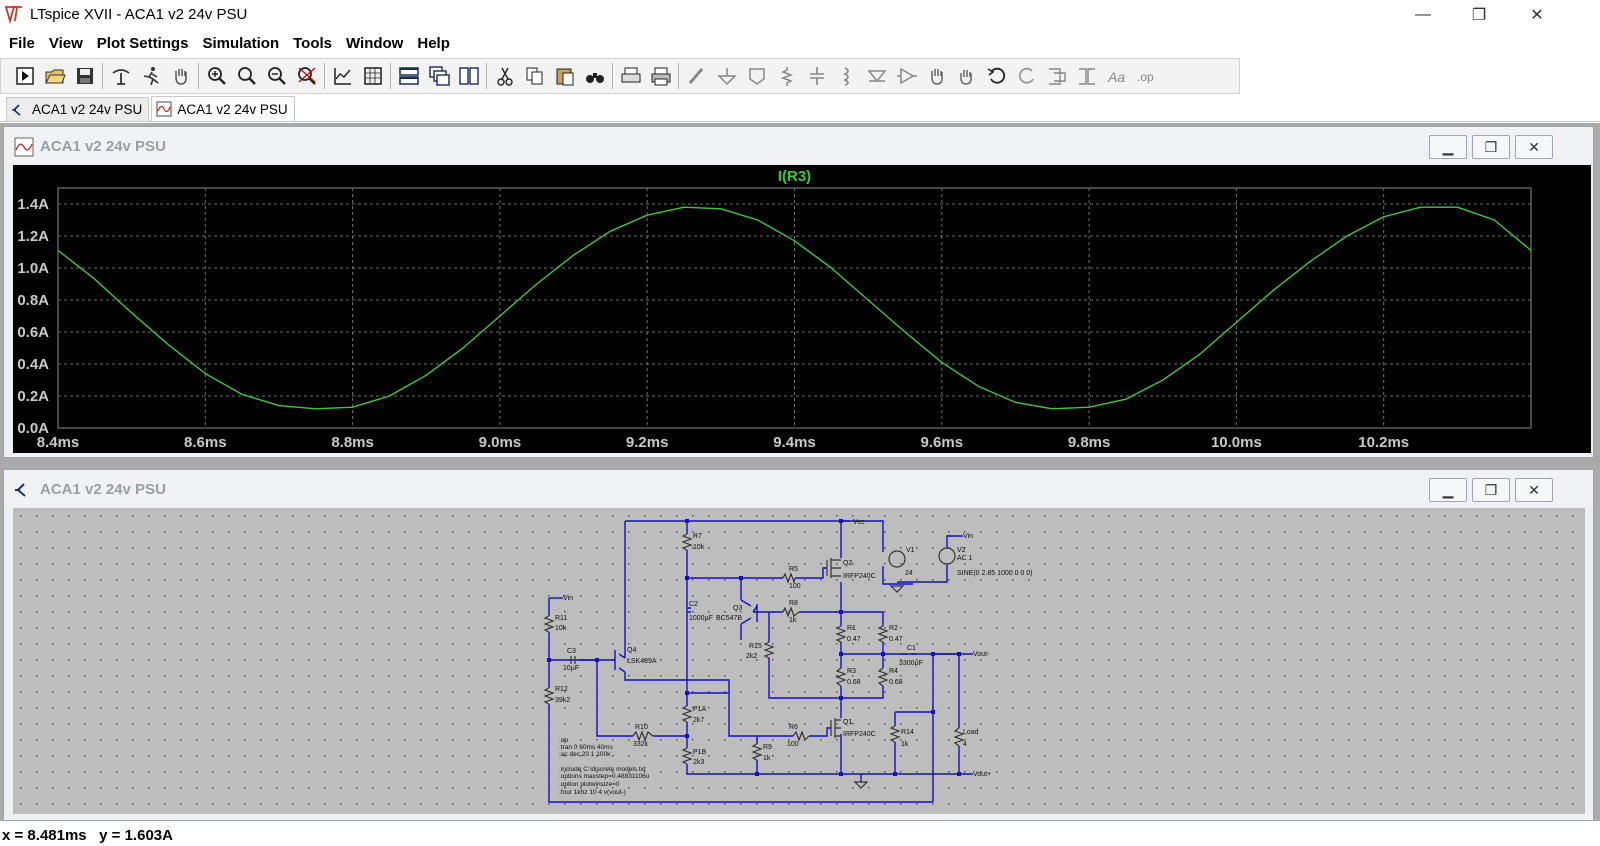 Image resolution: width=1600 pixels, height=846 pixels. What do you see at coordinates (504, 76) in the screenshot?
I see `cut-icon` at bounding box center [504, 76].